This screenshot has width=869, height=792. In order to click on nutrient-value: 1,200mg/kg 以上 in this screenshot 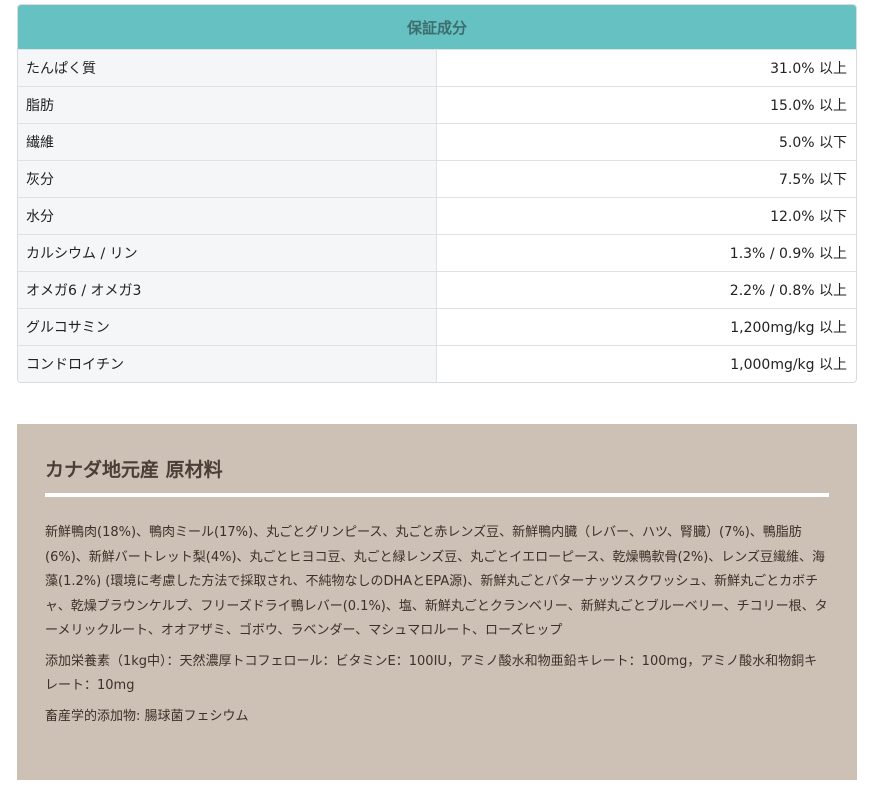, I will do `click(646, 327)`.